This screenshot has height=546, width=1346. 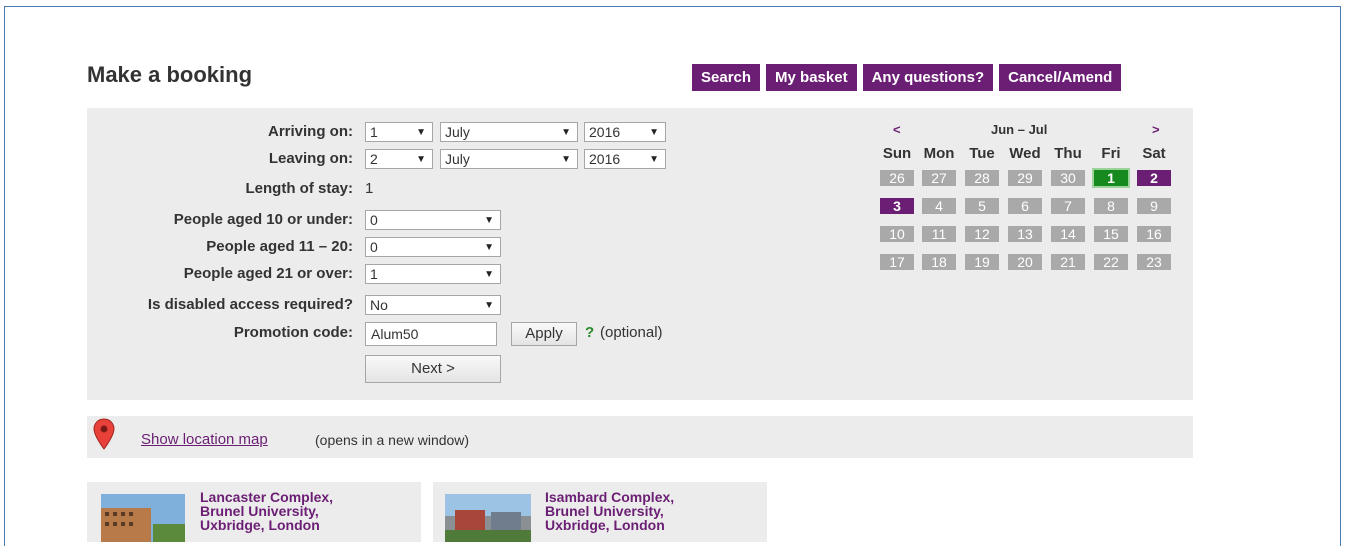 What do you see at coordinates (299, 188) in the screenshot?
I see `length-of-stay-label: Length of stay:` at bounding box center [299, 188].